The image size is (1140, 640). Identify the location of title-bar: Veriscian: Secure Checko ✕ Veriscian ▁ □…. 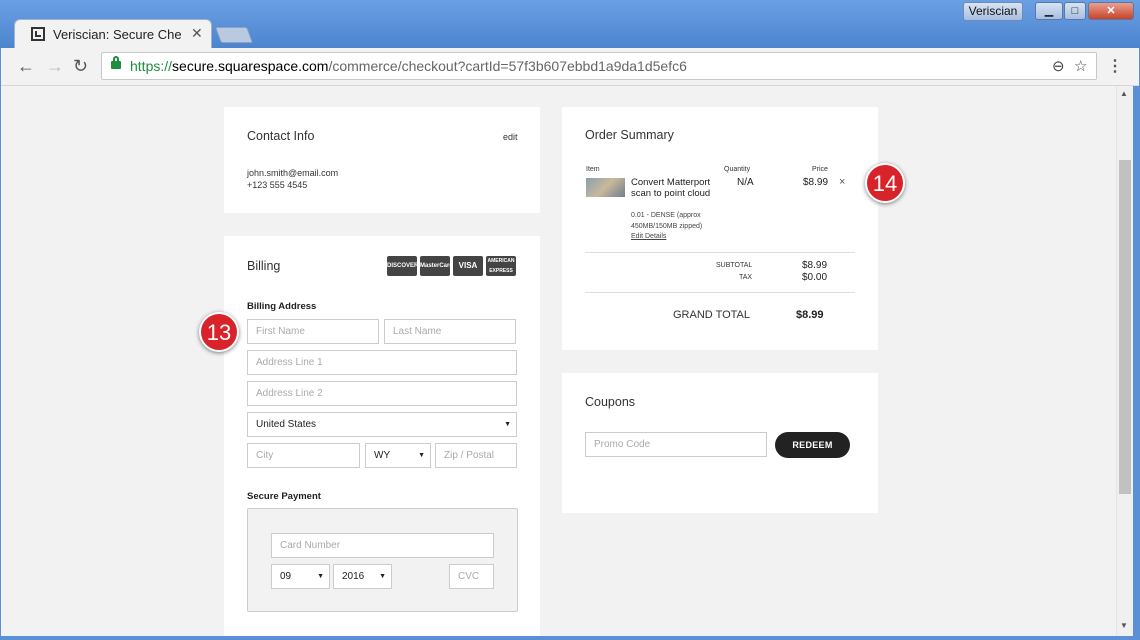
(570, 24).